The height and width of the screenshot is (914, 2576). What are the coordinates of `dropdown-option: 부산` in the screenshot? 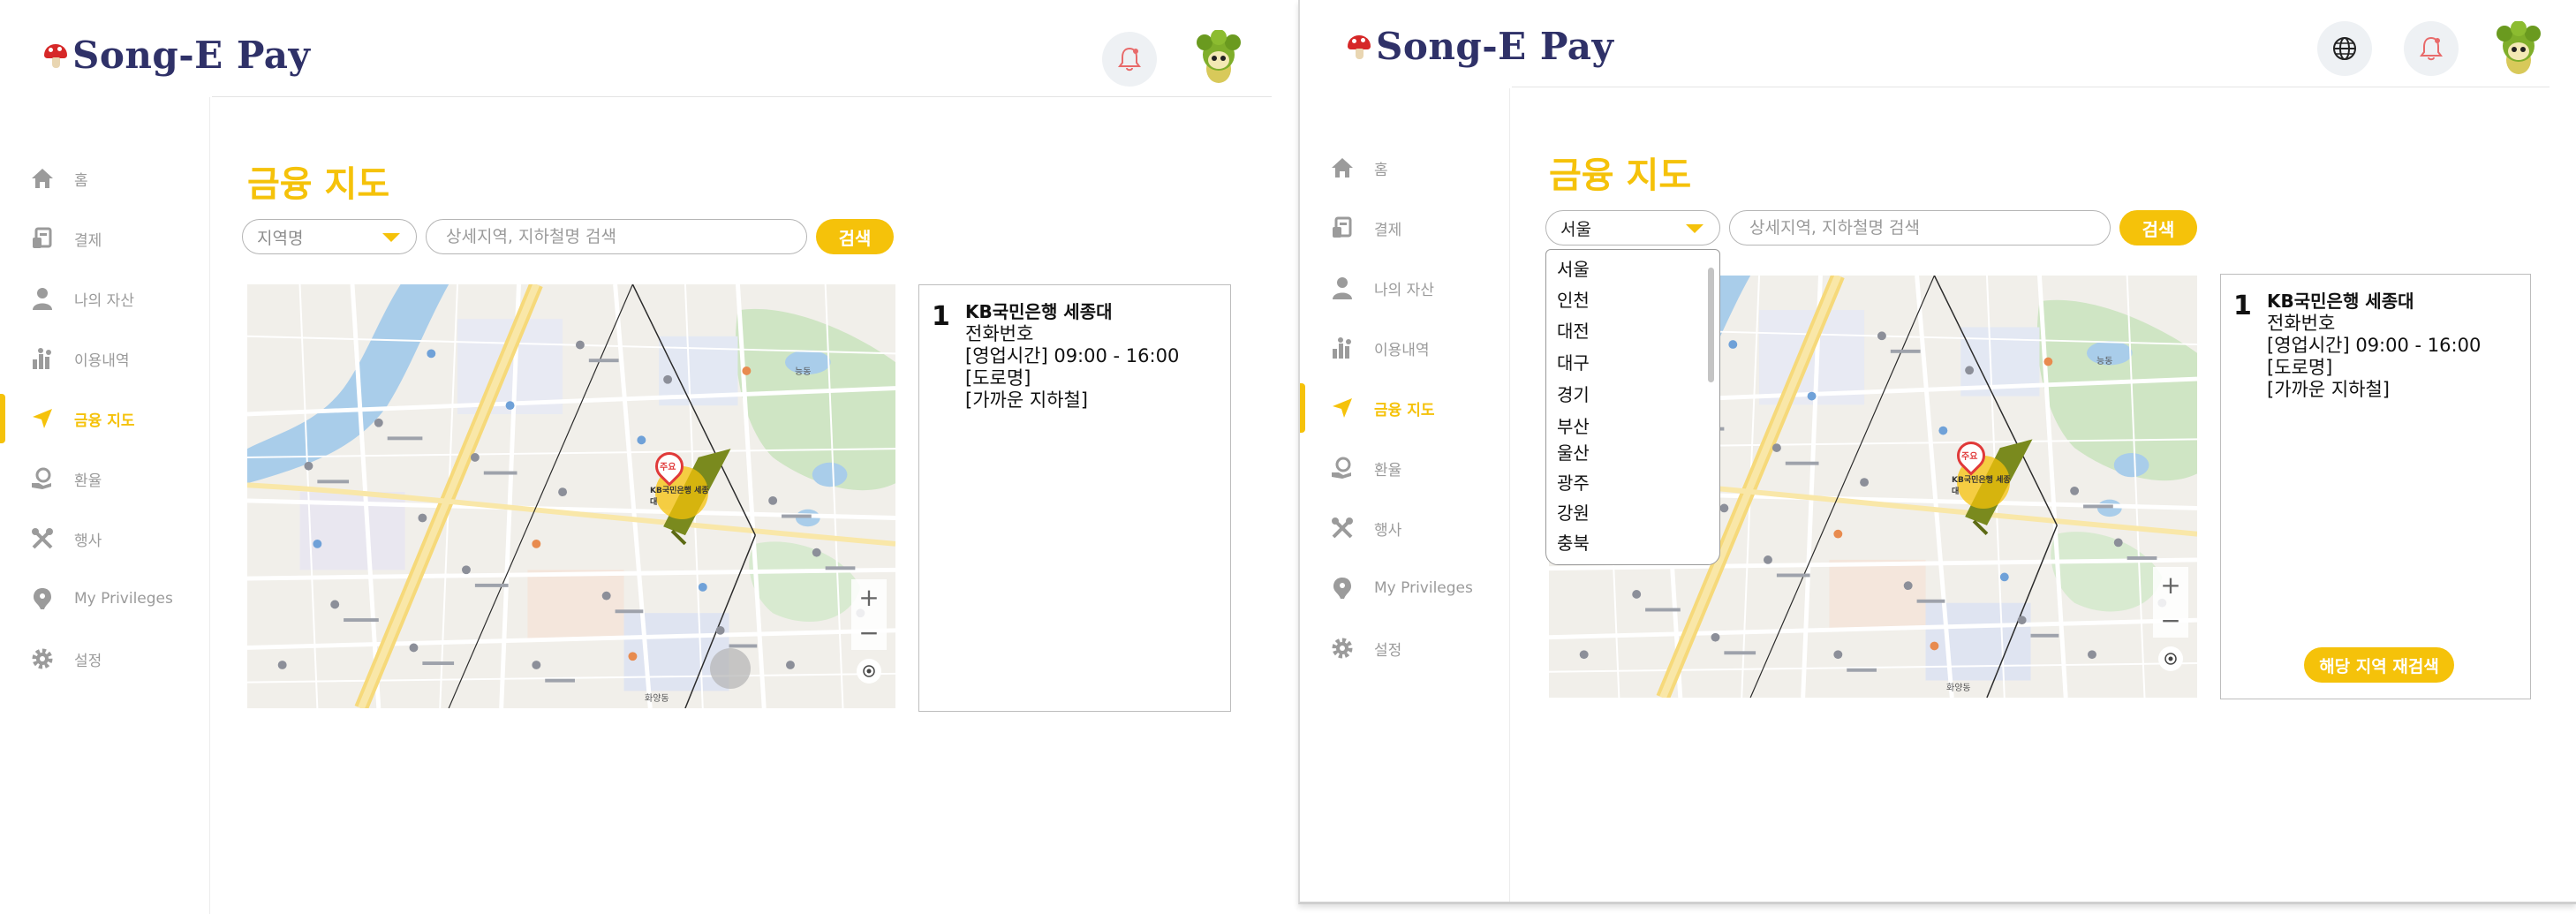 It's located at (1573, 425).